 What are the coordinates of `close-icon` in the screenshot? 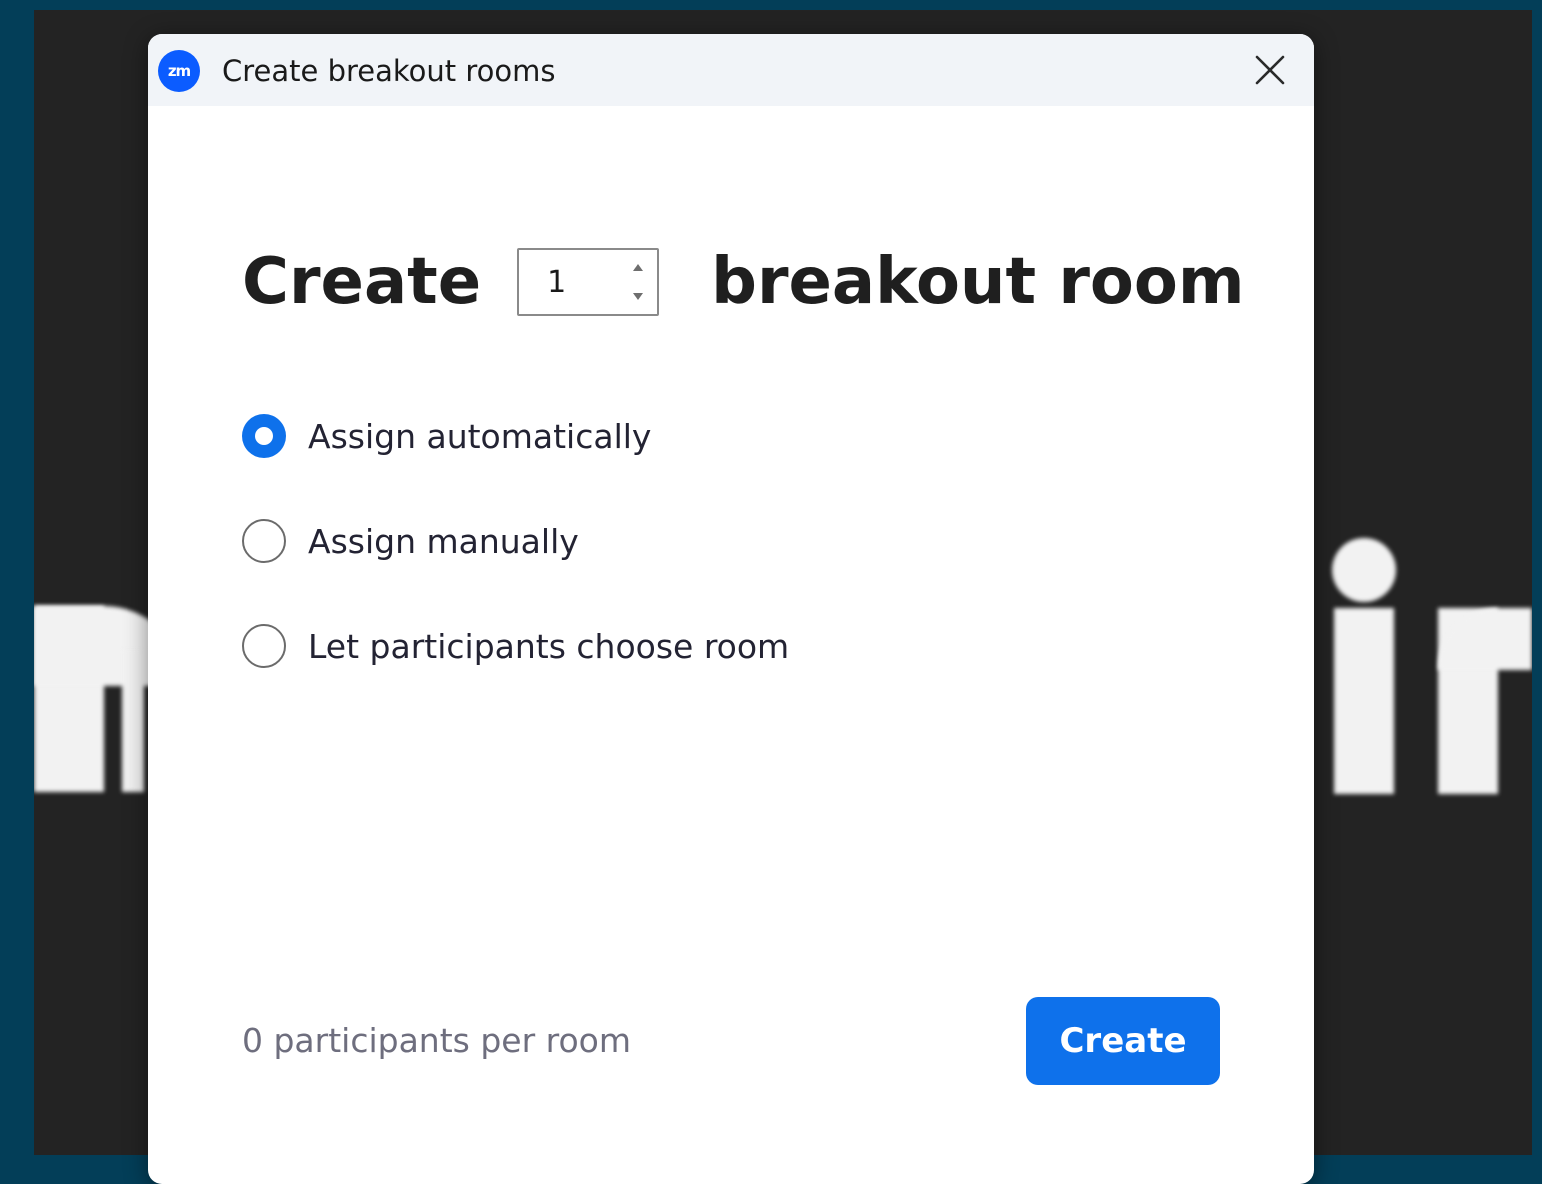 It's located at (1270, 70).